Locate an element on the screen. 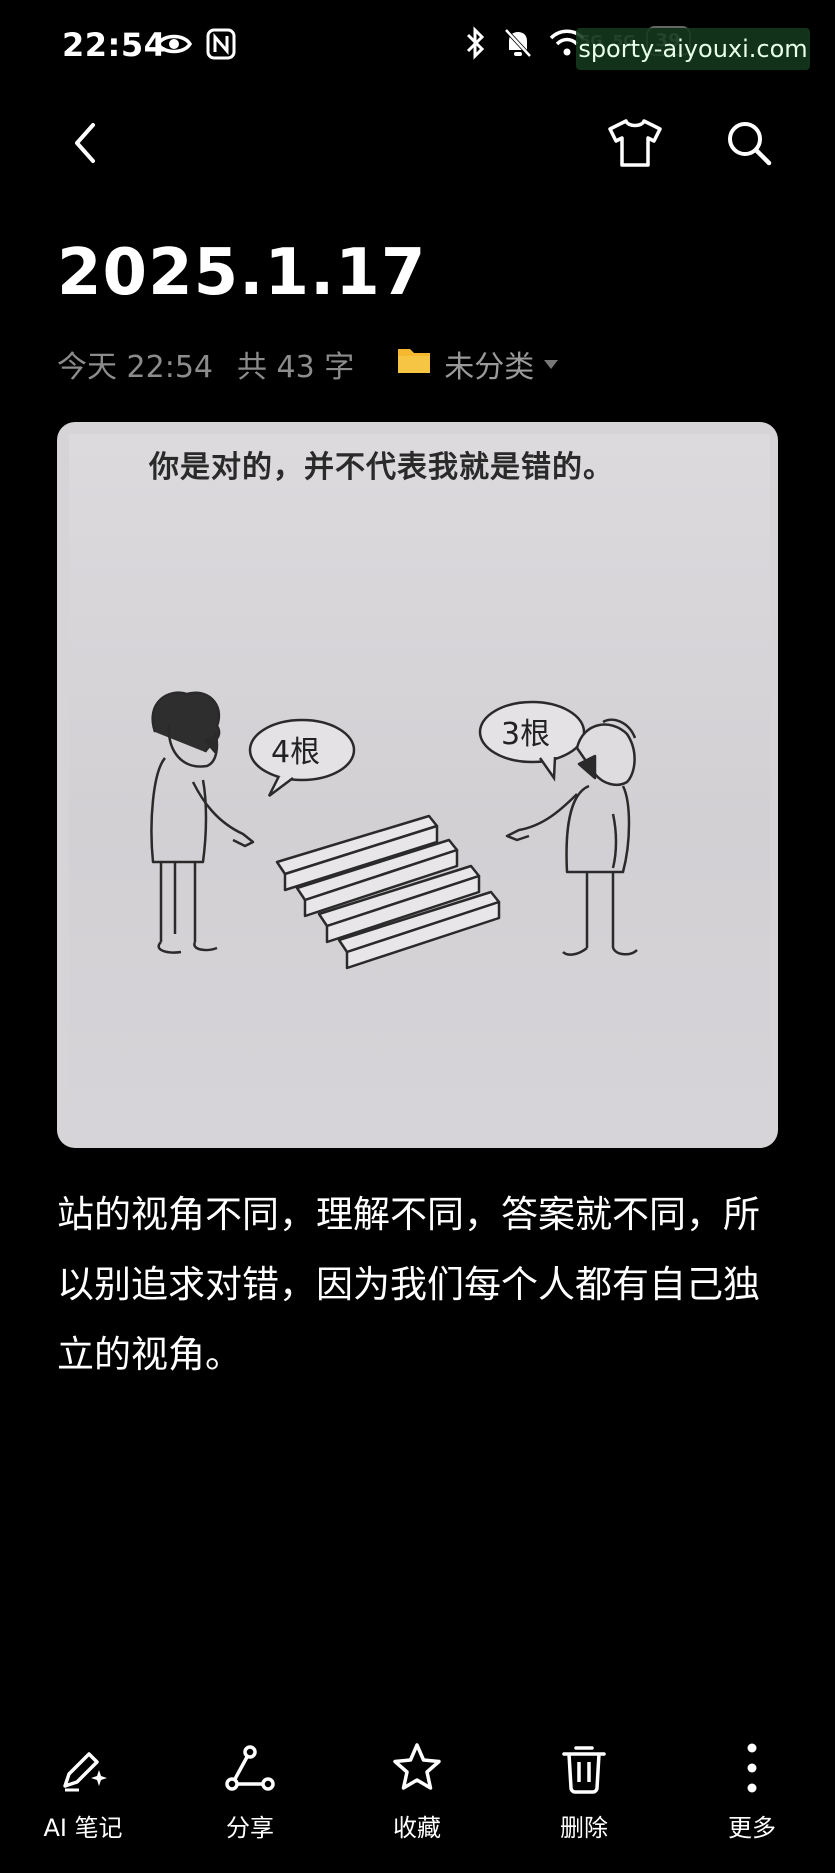  folder-selector: 未分类 is located at coordinates (477, 364).